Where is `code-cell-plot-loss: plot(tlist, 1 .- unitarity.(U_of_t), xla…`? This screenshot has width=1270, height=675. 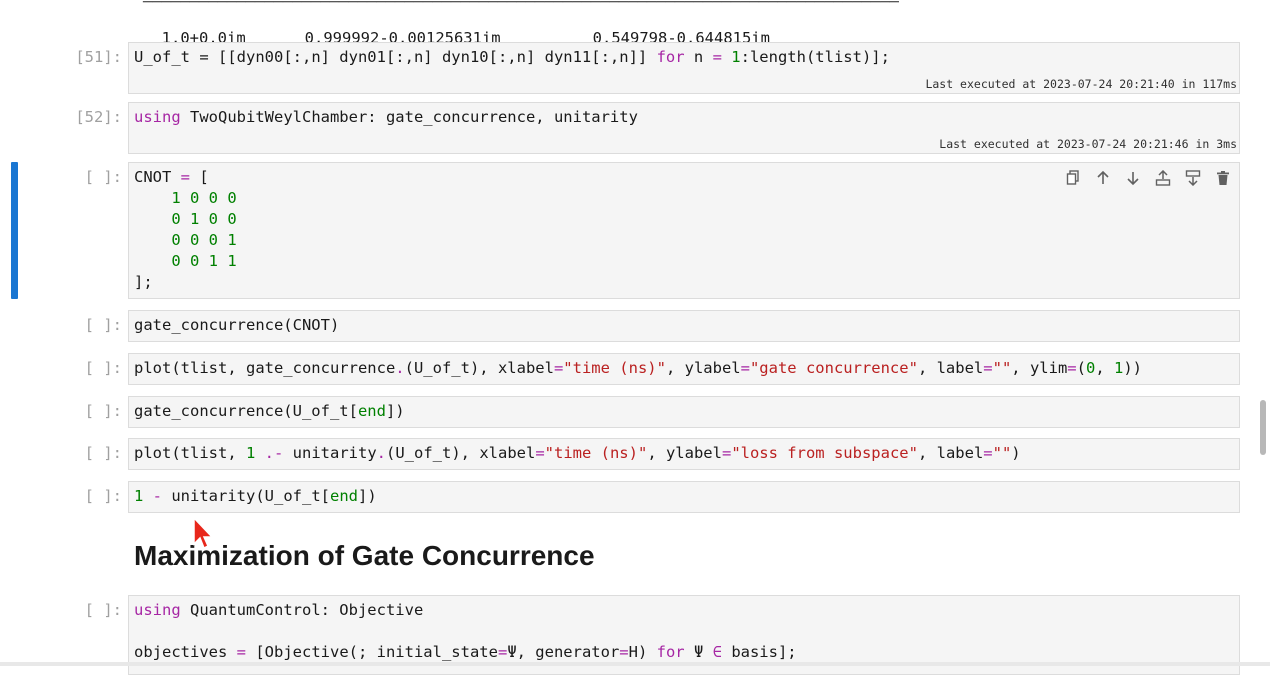 code-cell-plot-loss: plot(tlist, 1 .- unitarity.(U_of_t), xla… is located at coordinates (684, 454).